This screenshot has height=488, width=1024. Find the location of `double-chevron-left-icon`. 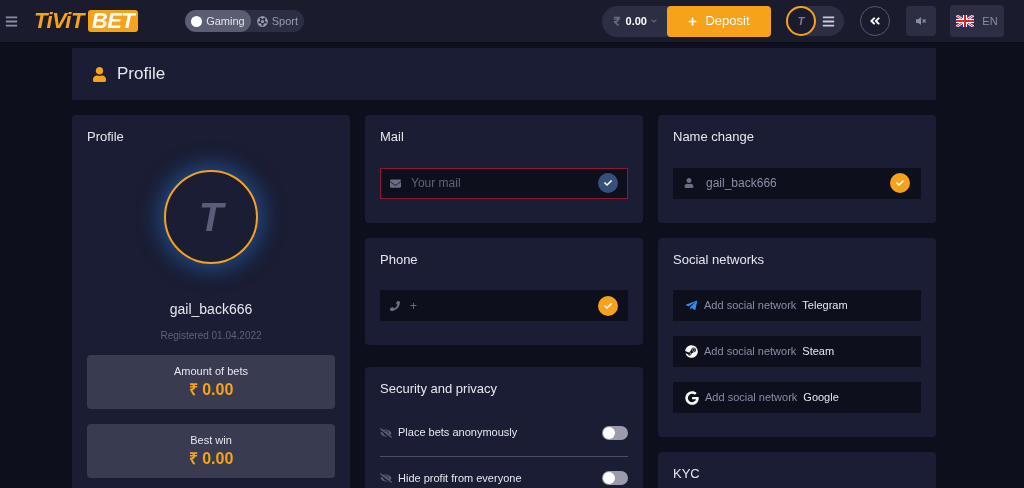

double-chevron-left-icon is located at coordinates (875, 21).